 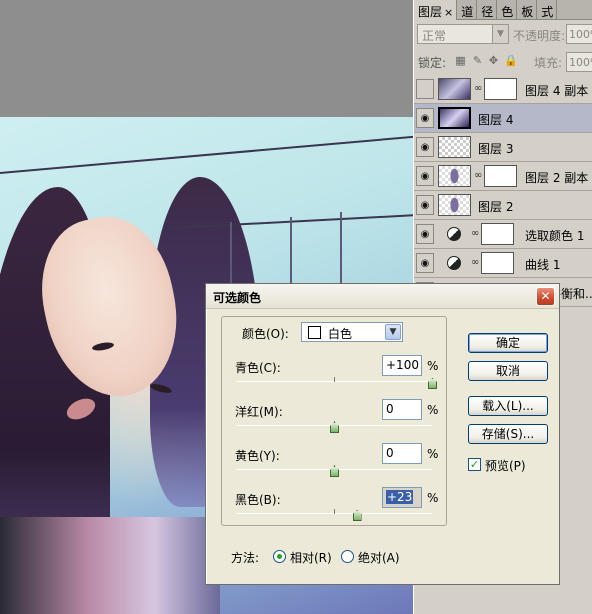 I want to click on slider-label: 青色(C):, so click(x=258, y=368).